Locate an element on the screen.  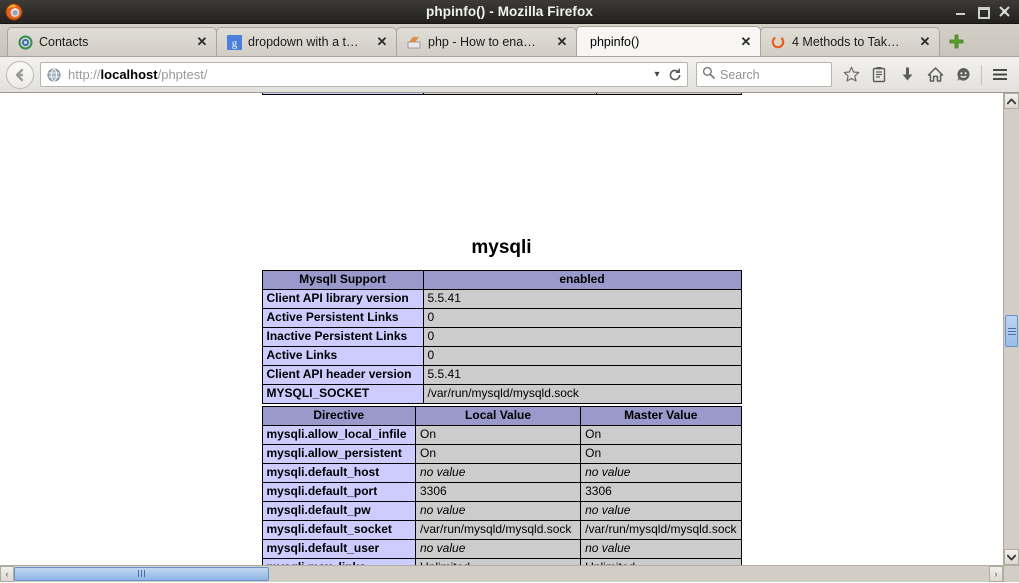
vertical-scrollbar is located at coordinates (1011, 329).